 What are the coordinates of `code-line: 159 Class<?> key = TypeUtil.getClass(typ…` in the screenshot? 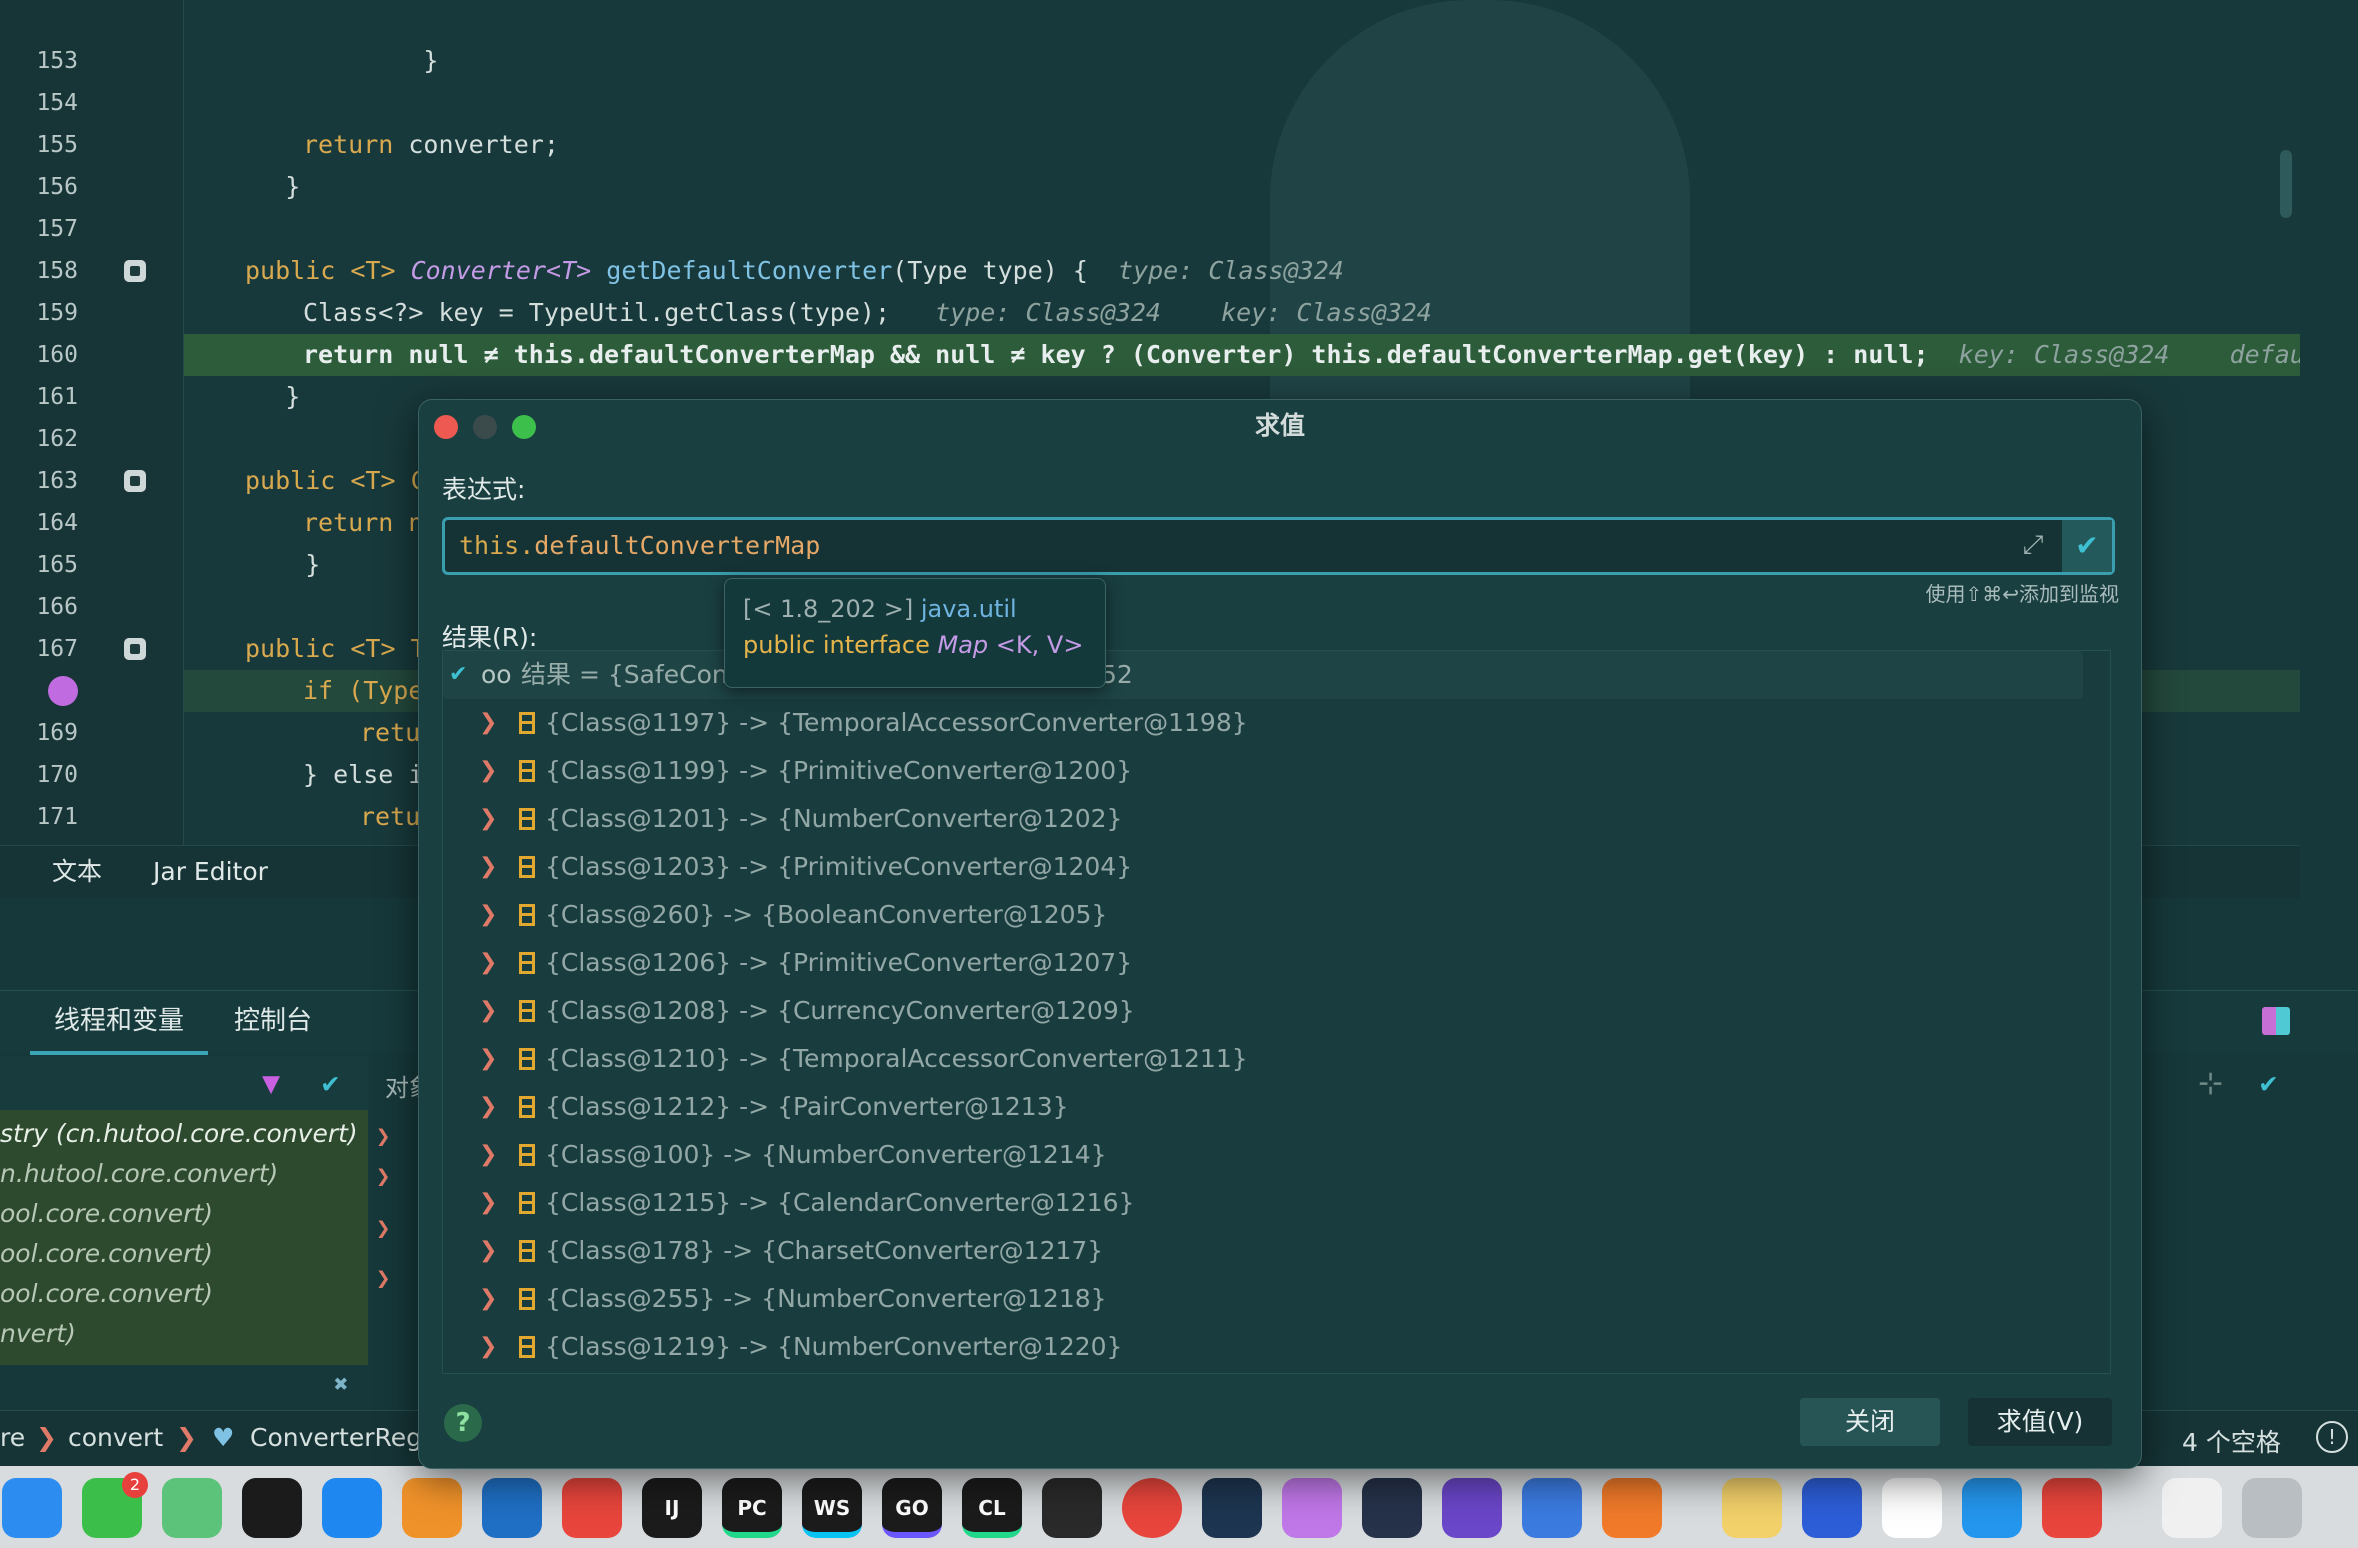 It's located at (1150, 313).